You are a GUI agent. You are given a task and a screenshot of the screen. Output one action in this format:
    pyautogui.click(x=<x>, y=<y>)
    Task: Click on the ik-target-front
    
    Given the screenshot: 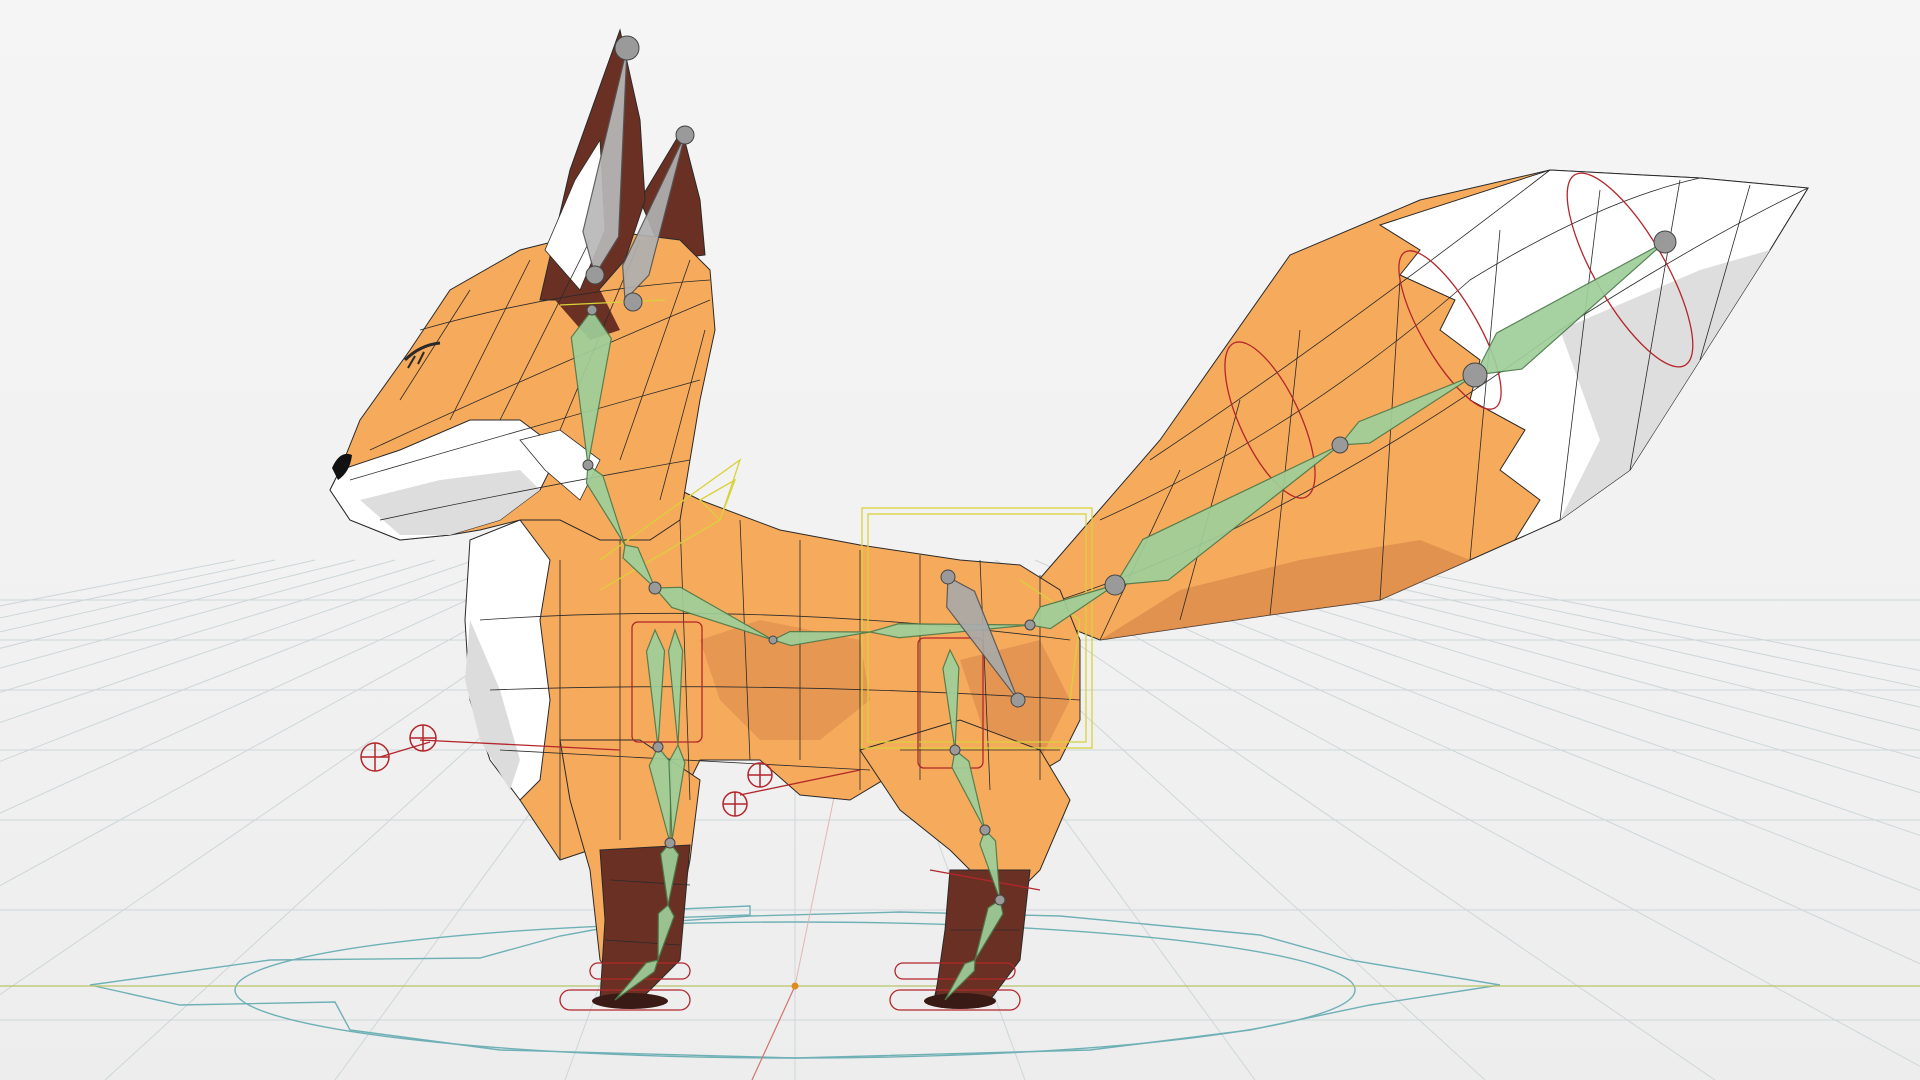 What is the action you would take?
    pyautogui.click(x=375, y=757)
    